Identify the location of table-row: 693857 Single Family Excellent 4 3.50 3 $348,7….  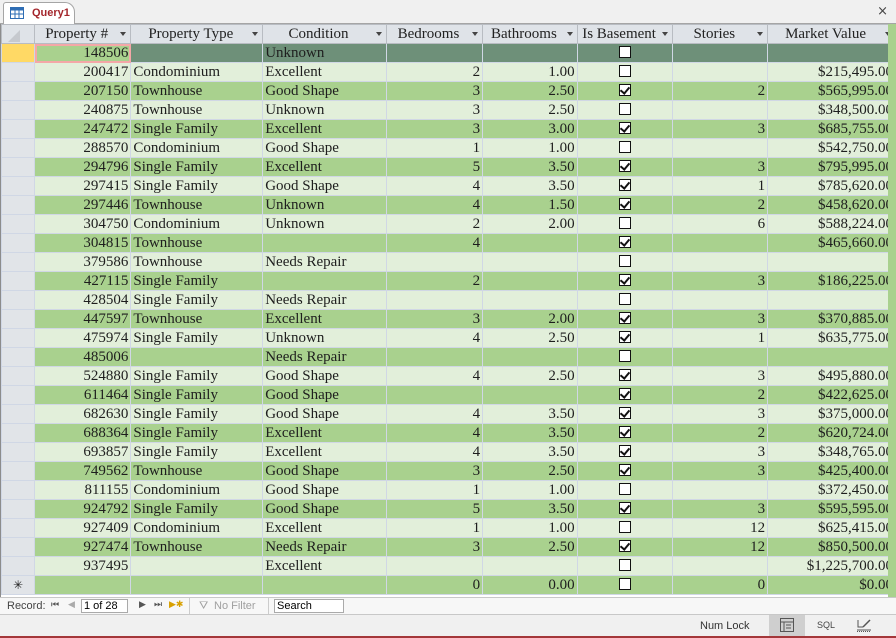
(448, 452).